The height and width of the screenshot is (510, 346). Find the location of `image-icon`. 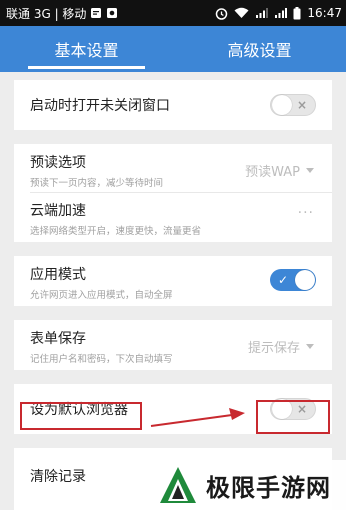

image-icon is located at coordinates (112, 13).